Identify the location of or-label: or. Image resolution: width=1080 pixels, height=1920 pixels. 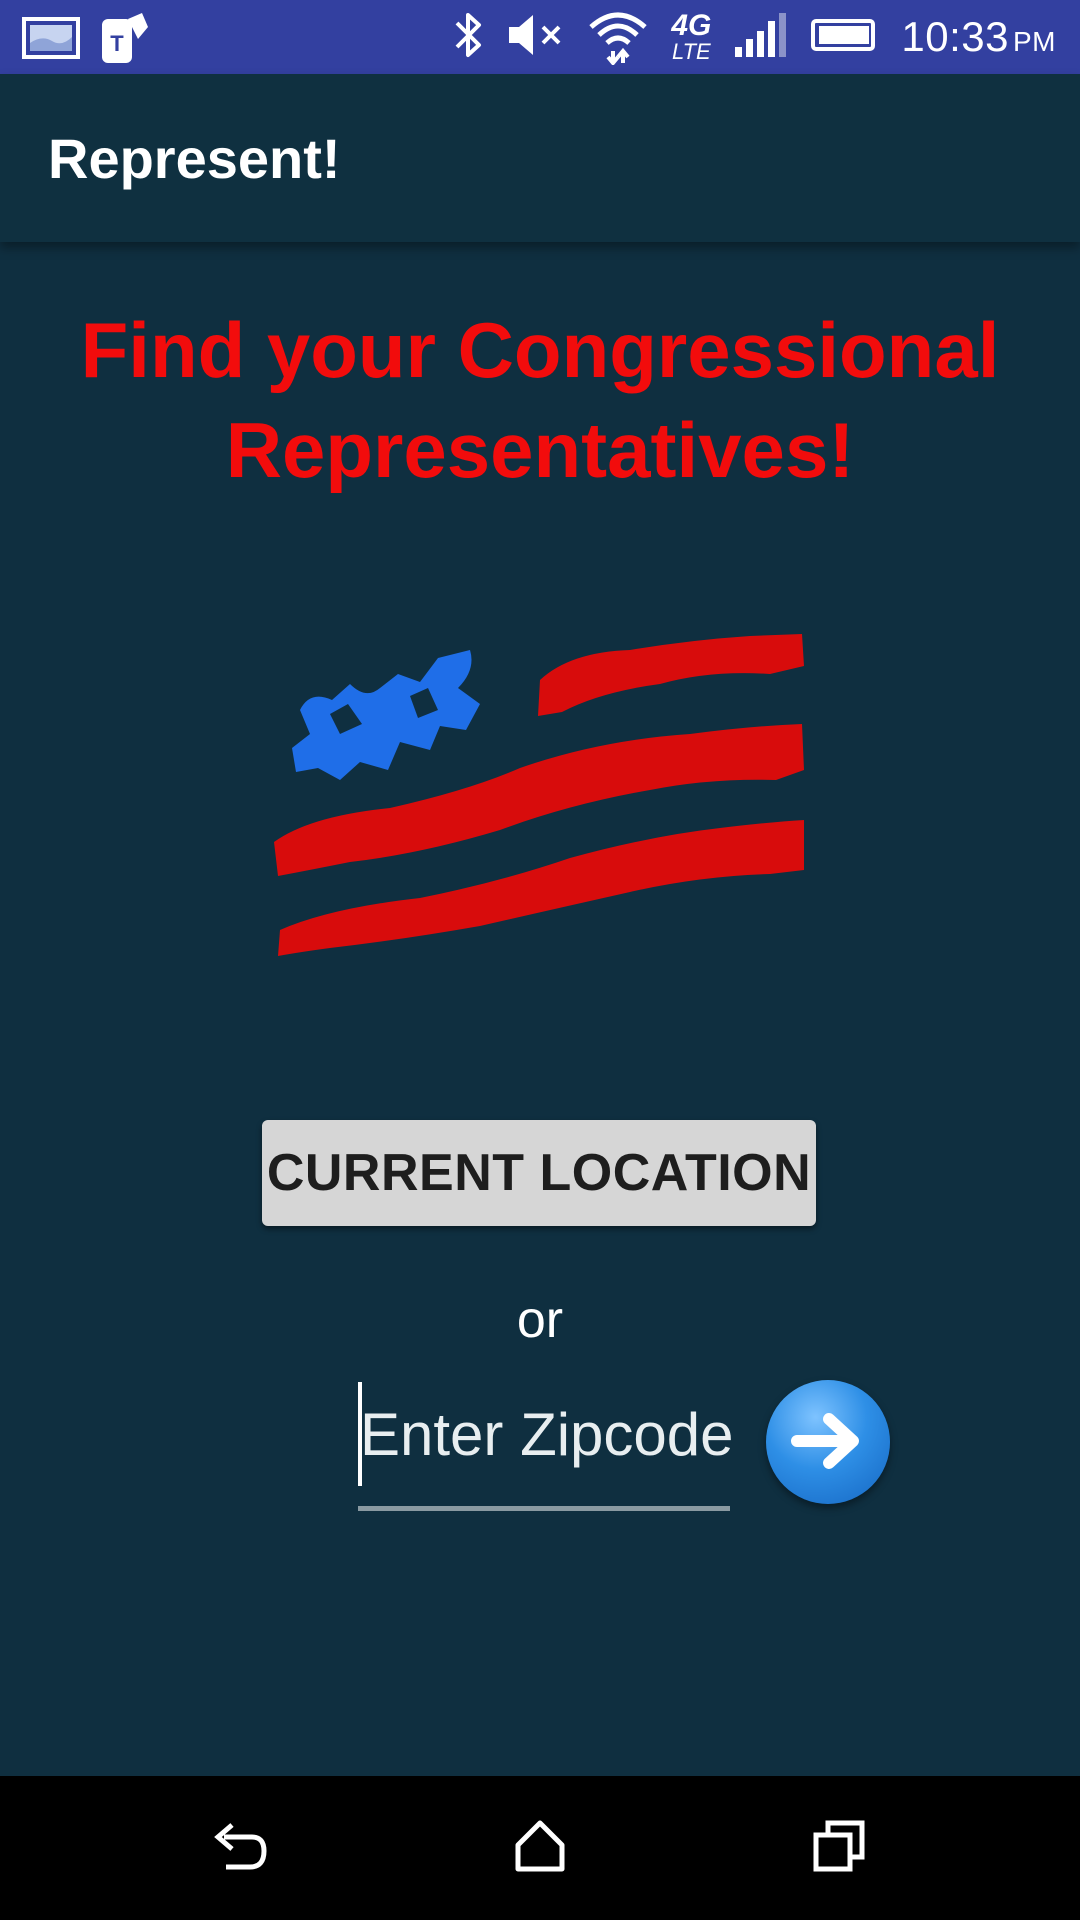
(540, 1320).